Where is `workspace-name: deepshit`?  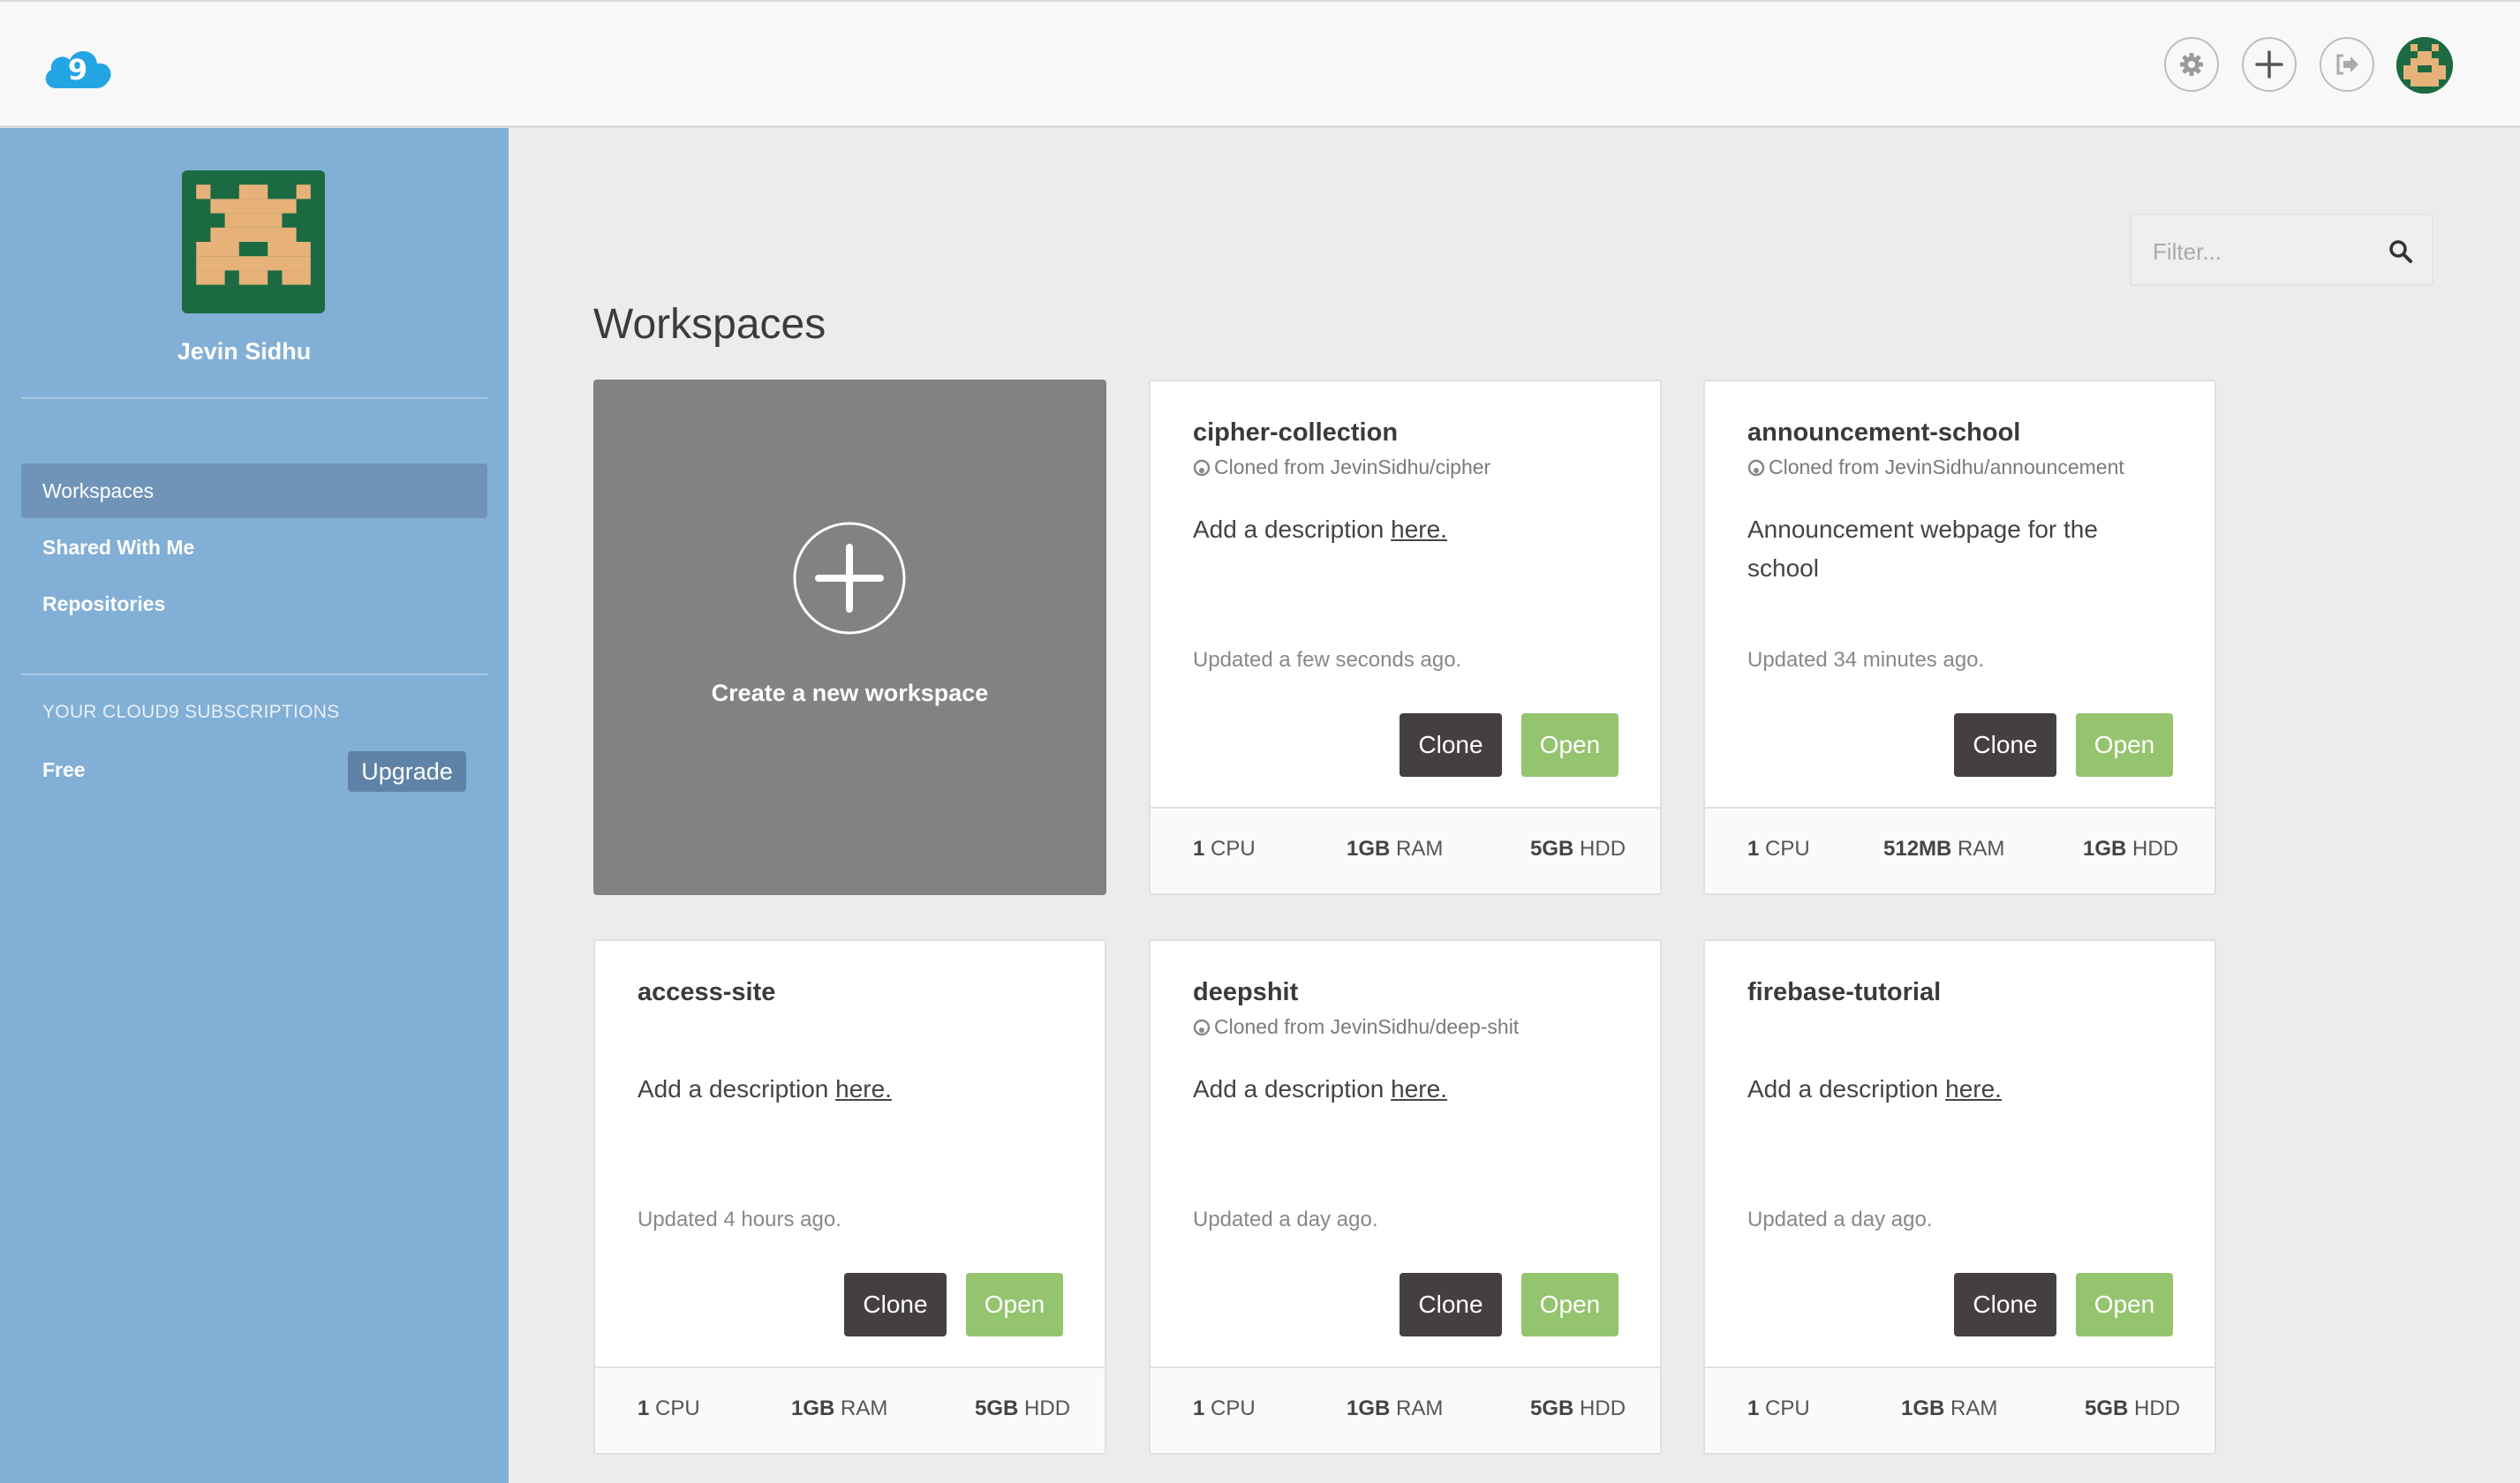 workspace-name: deepshit is located at coordinates (1245, 992).